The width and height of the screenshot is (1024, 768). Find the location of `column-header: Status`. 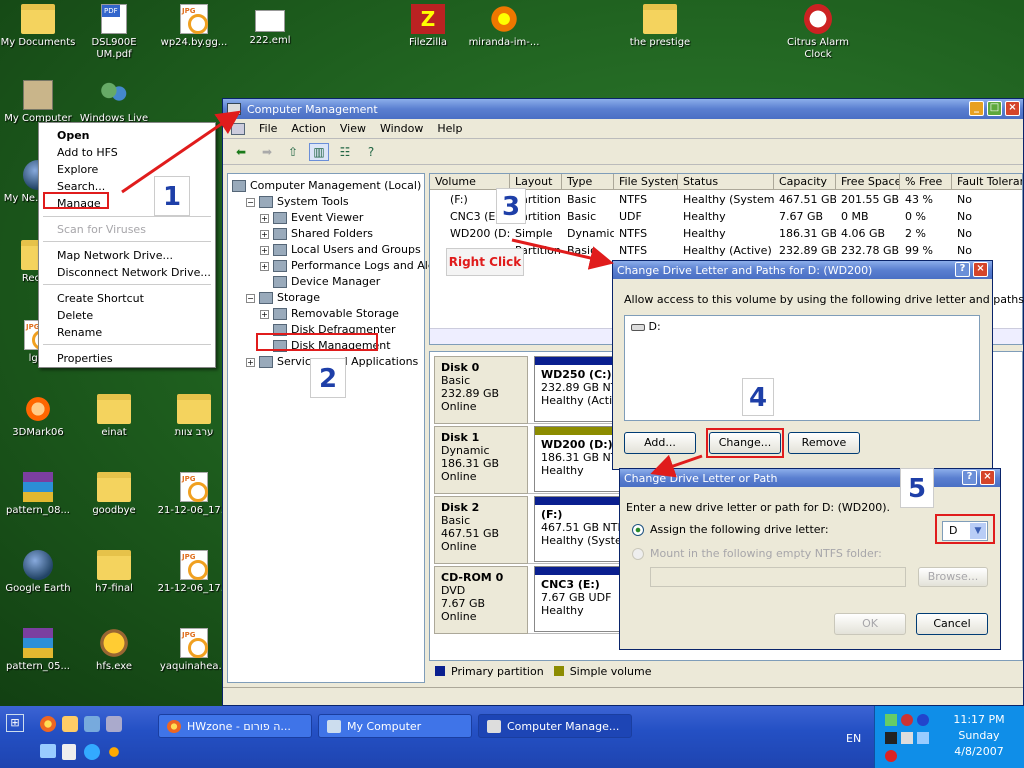

column-header: Status is located at coordinates (726, 182).